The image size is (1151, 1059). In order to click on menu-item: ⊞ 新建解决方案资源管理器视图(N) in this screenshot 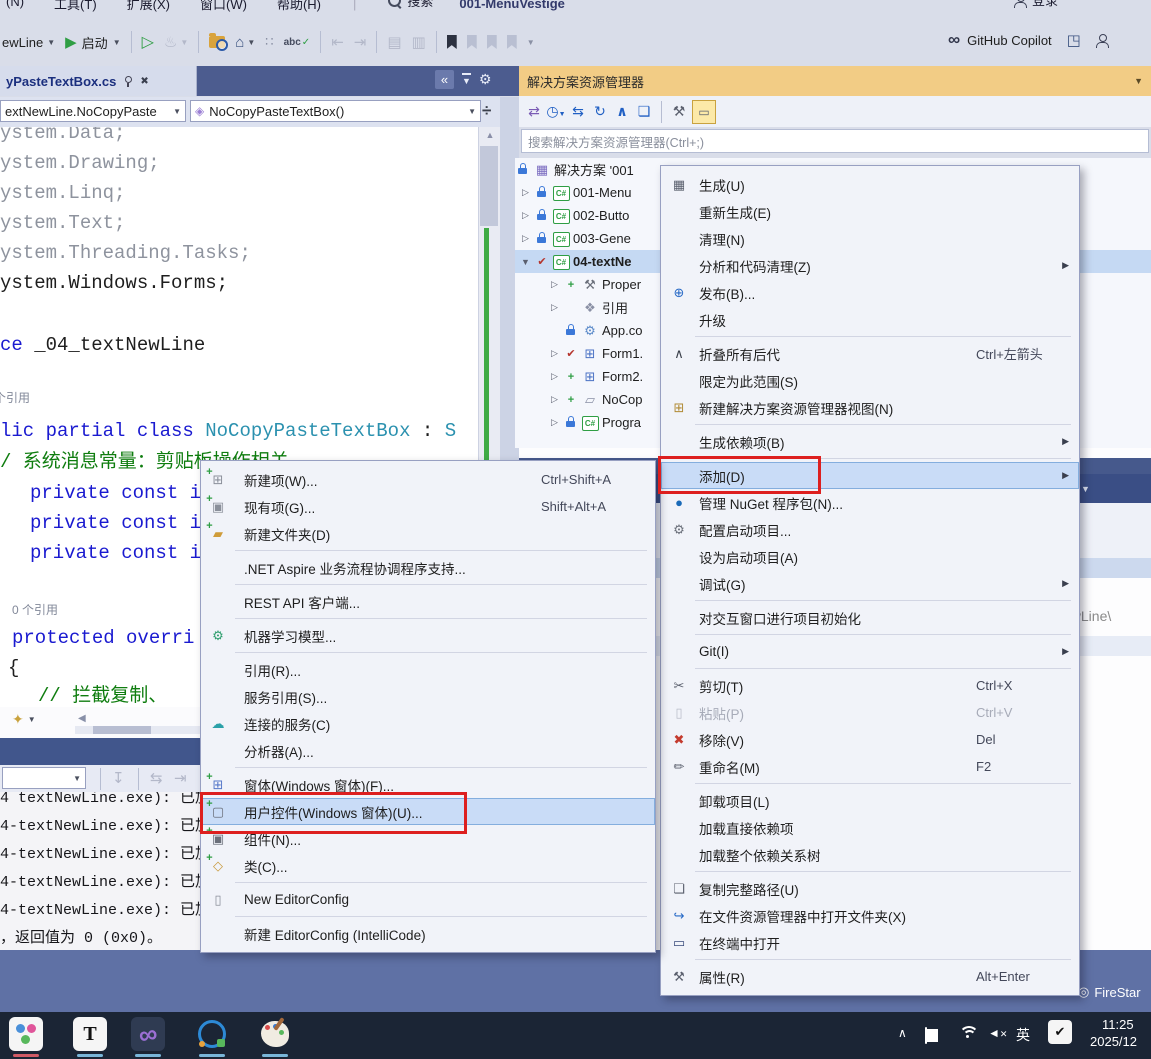, I will do `click(870, 407)`.